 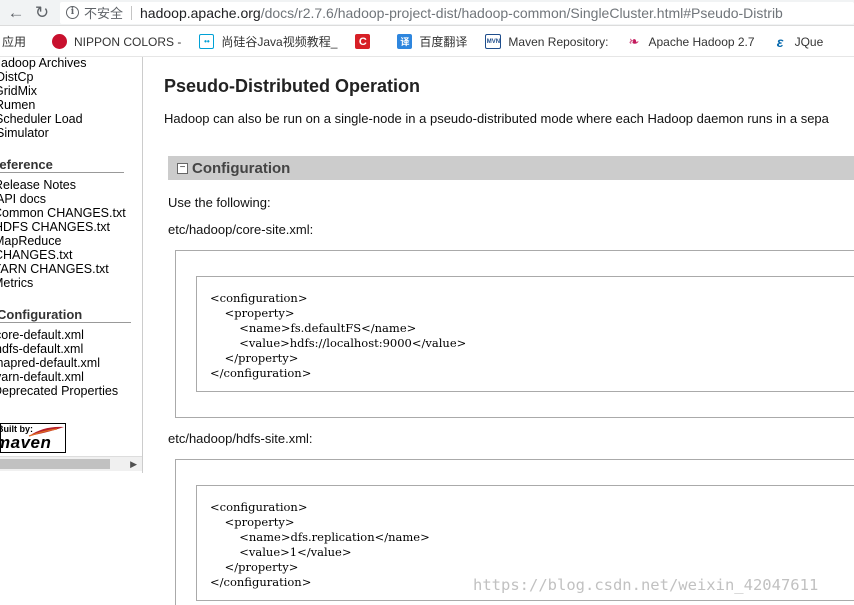 What do you see at coordinates (16, 13) in the screenshot?
I see `back-arrow-icon: ←` at bounding box center [16, 13].